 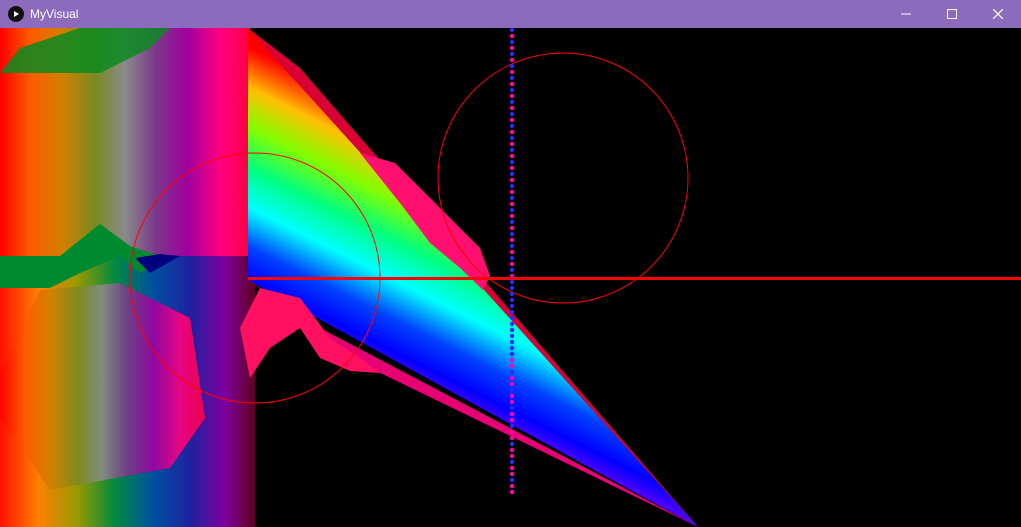 I want to click on minimize-button, so click(x=906, y=14).